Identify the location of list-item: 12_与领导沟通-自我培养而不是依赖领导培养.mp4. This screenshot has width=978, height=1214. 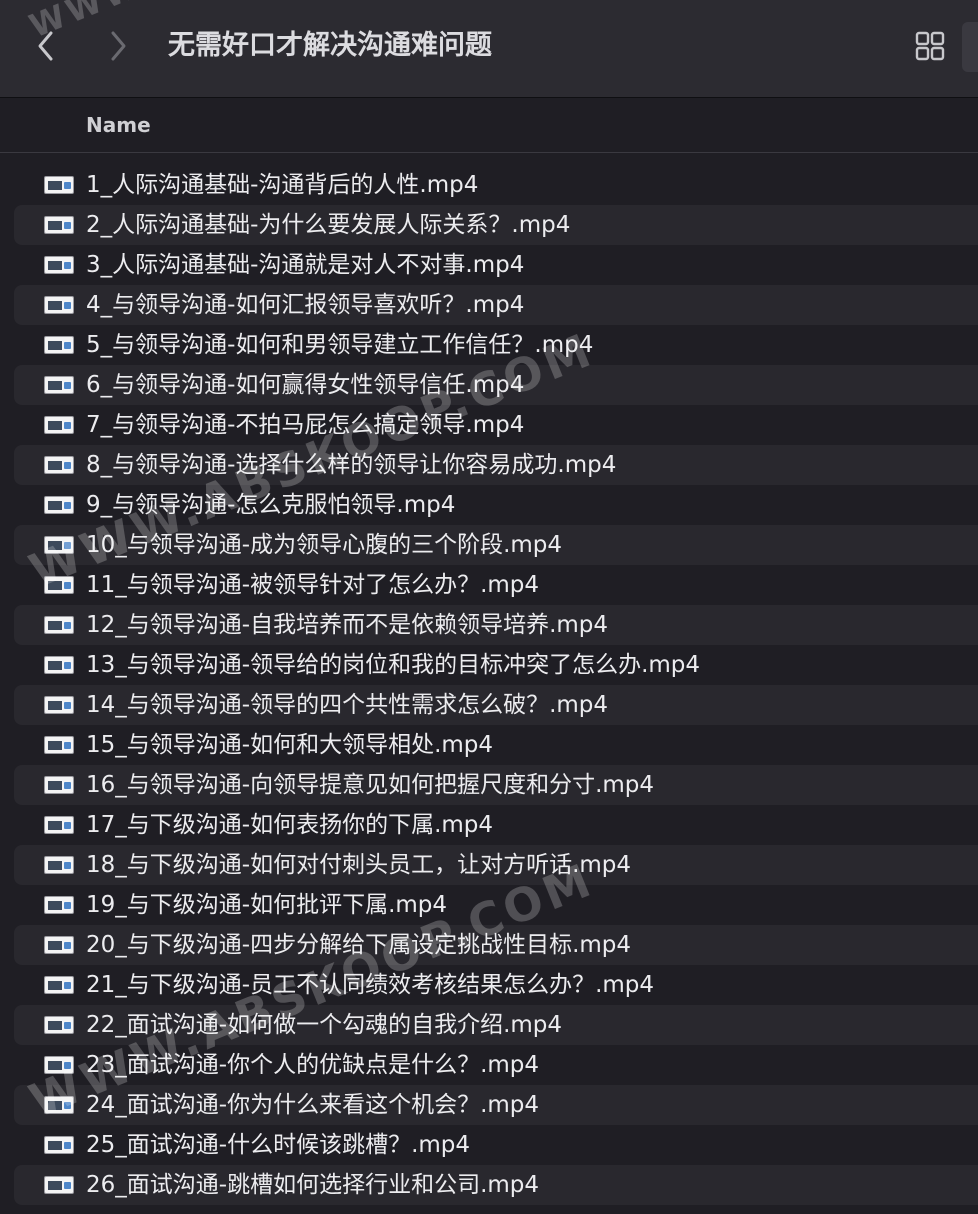
(496, 625).